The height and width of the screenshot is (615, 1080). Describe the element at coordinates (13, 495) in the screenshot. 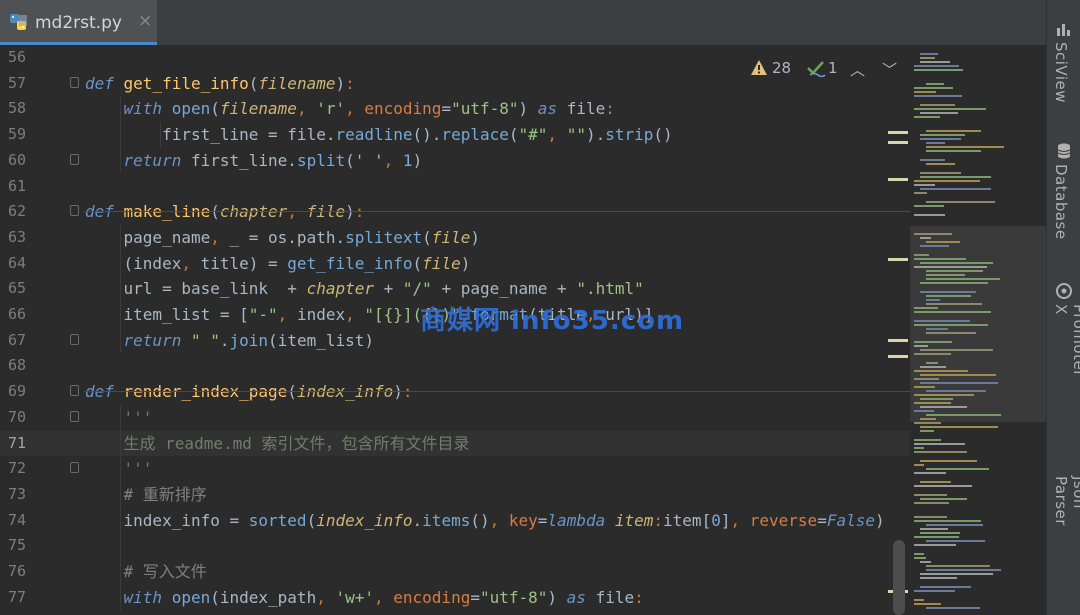

I see `line-number: 73` at that location.